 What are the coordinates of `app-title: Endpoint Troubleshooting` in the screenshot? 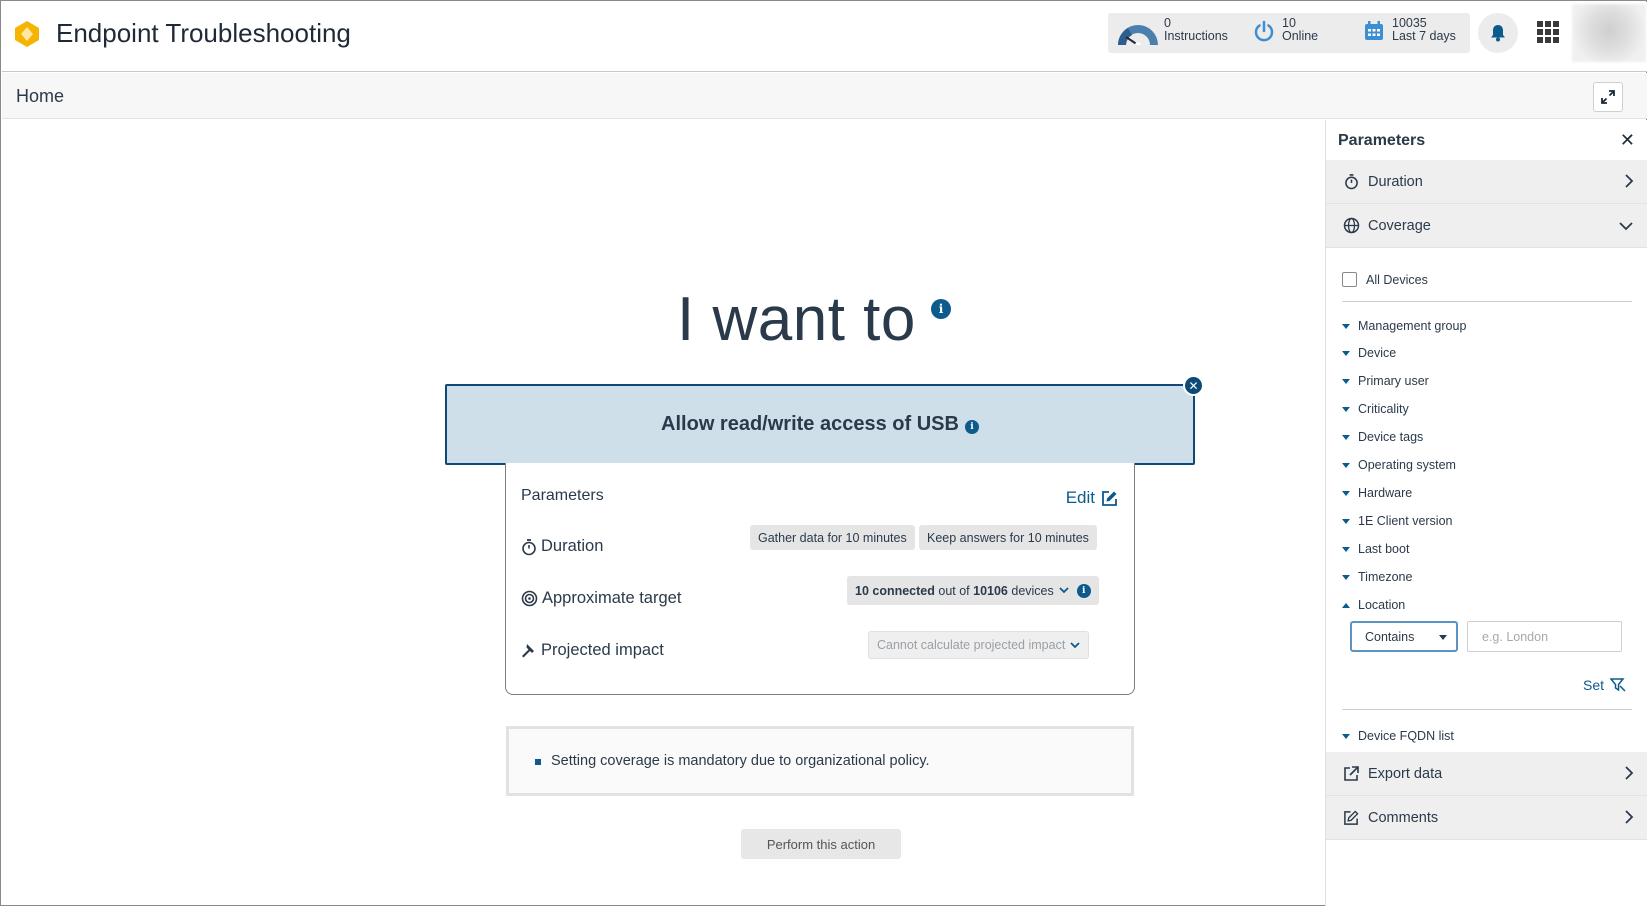 It's located at (203, 33).